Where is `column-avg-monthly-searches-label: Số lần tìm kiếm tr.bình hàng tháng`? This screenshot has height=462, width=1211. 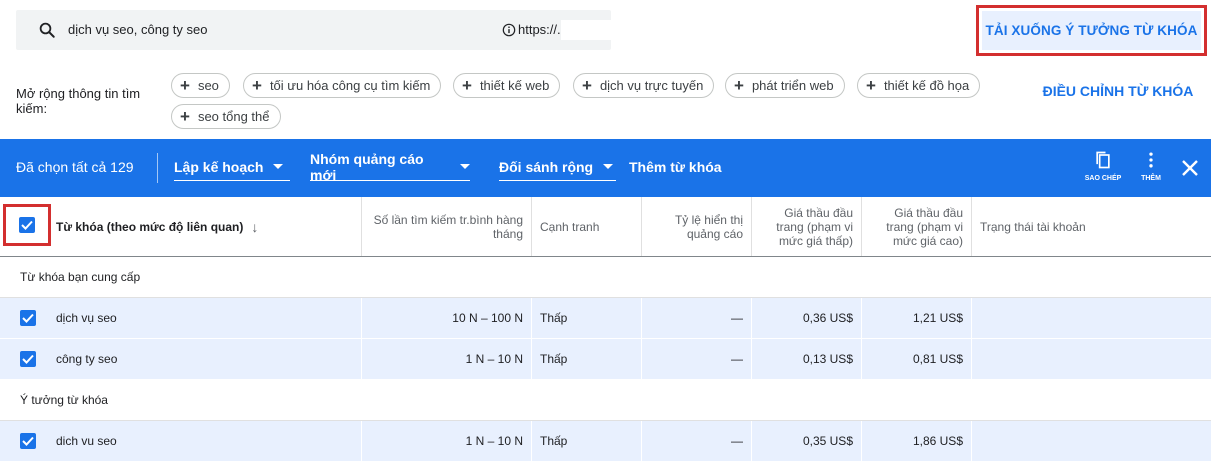
column-avg-monthly-searches-label: Số lần tìm kiếm tr.bình hàng tháng is located at coordinates (448, 226).